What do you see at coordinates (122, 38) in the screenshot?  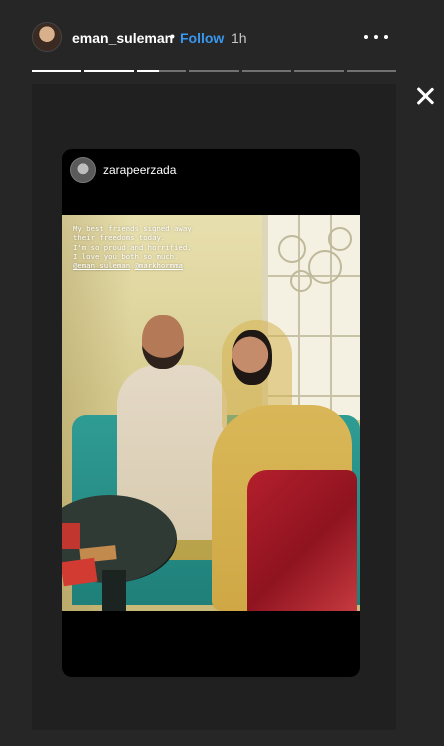 I see `username: eman_suleman` at bounding box center [122, 38].